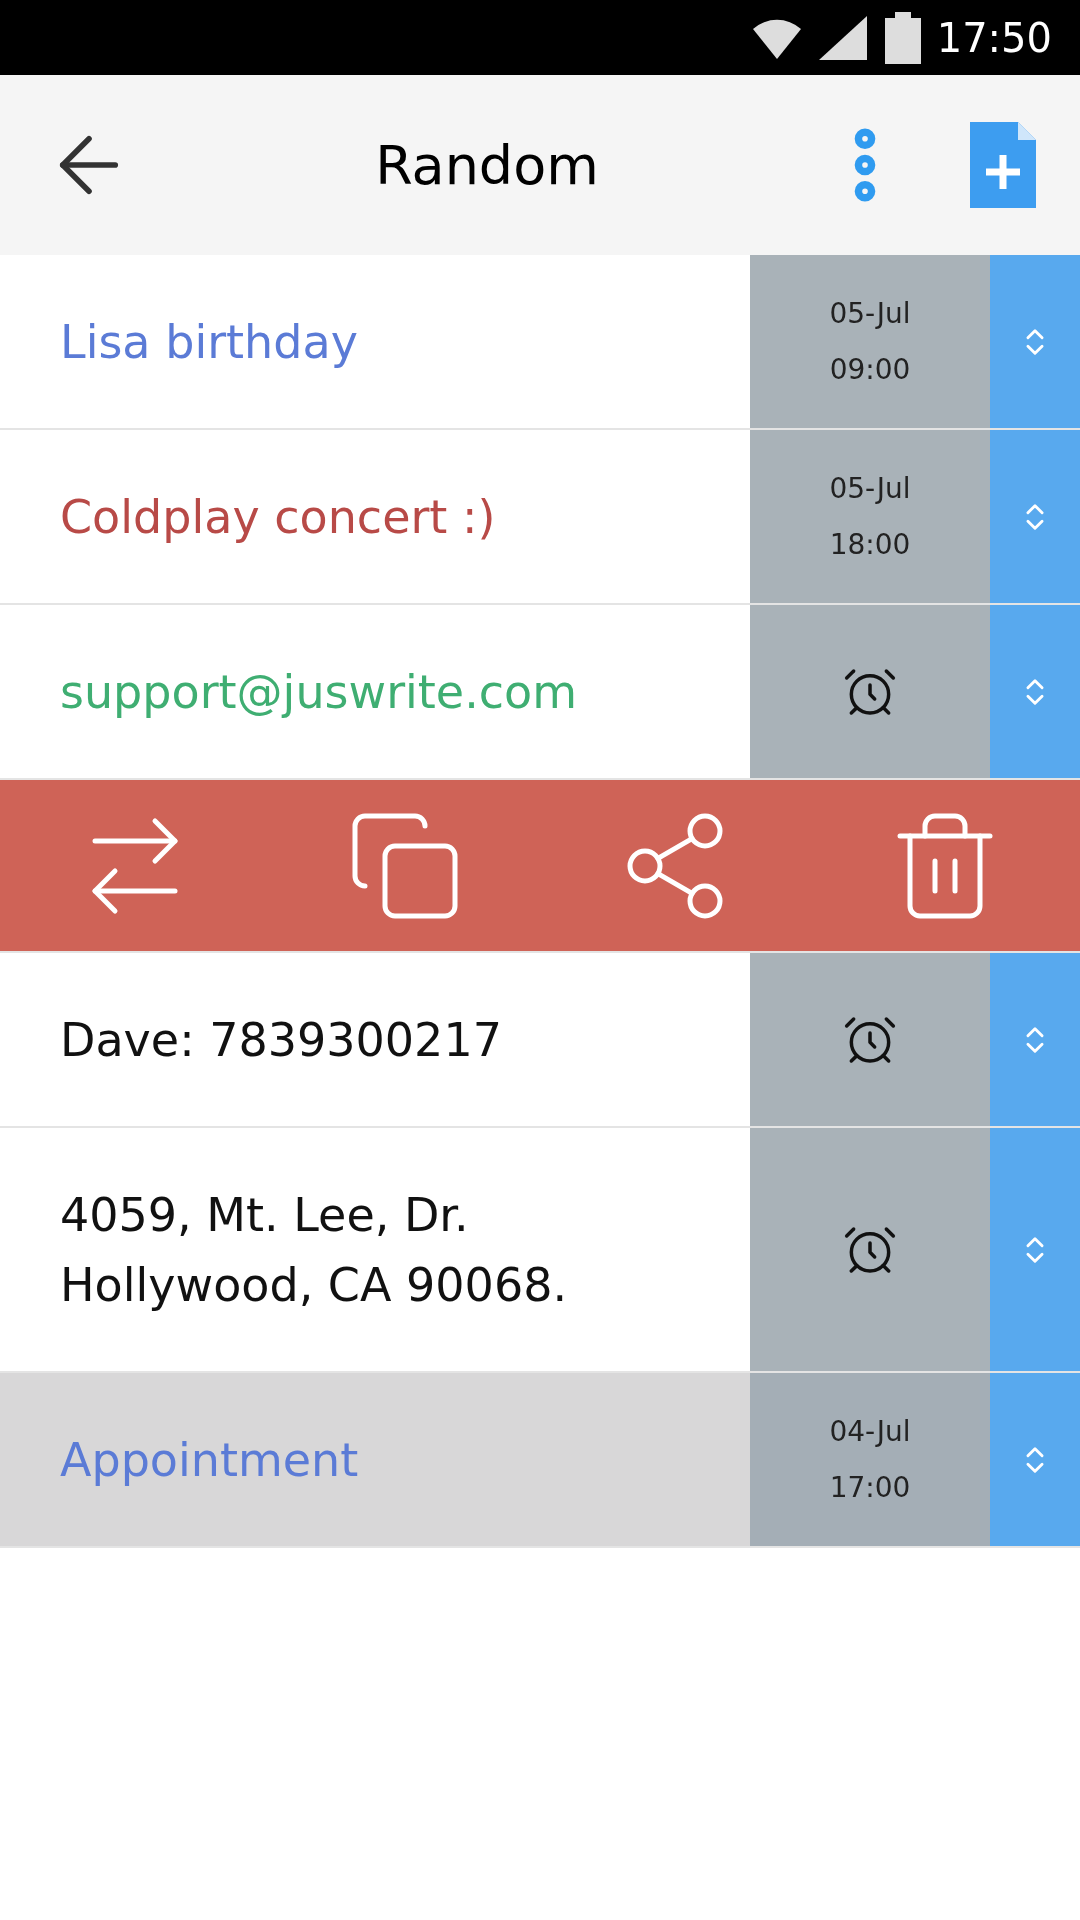 This screenshot has width=1080, height=1920. Describe the element at coordinates (487, 165) in the screenshot. I see `page-title: Random` at that location.